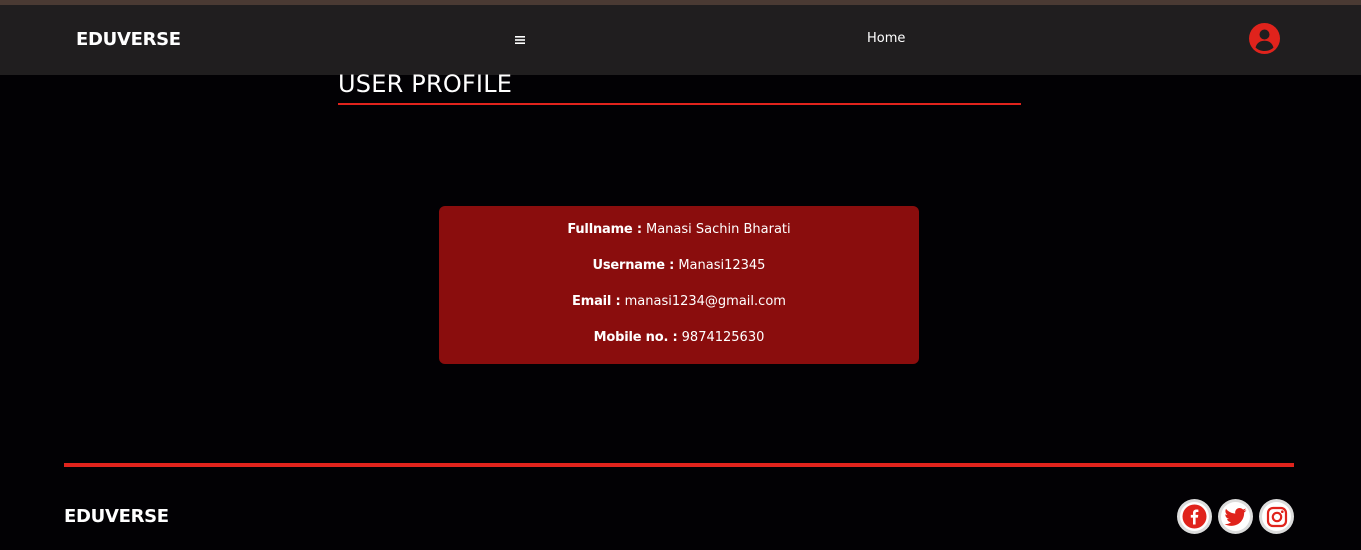 The width and height of the screenshot is (1361, 550). Describe the element at coordinates (722, 265) in the screenshot. I see `username-value: Manasi12345` at that location.